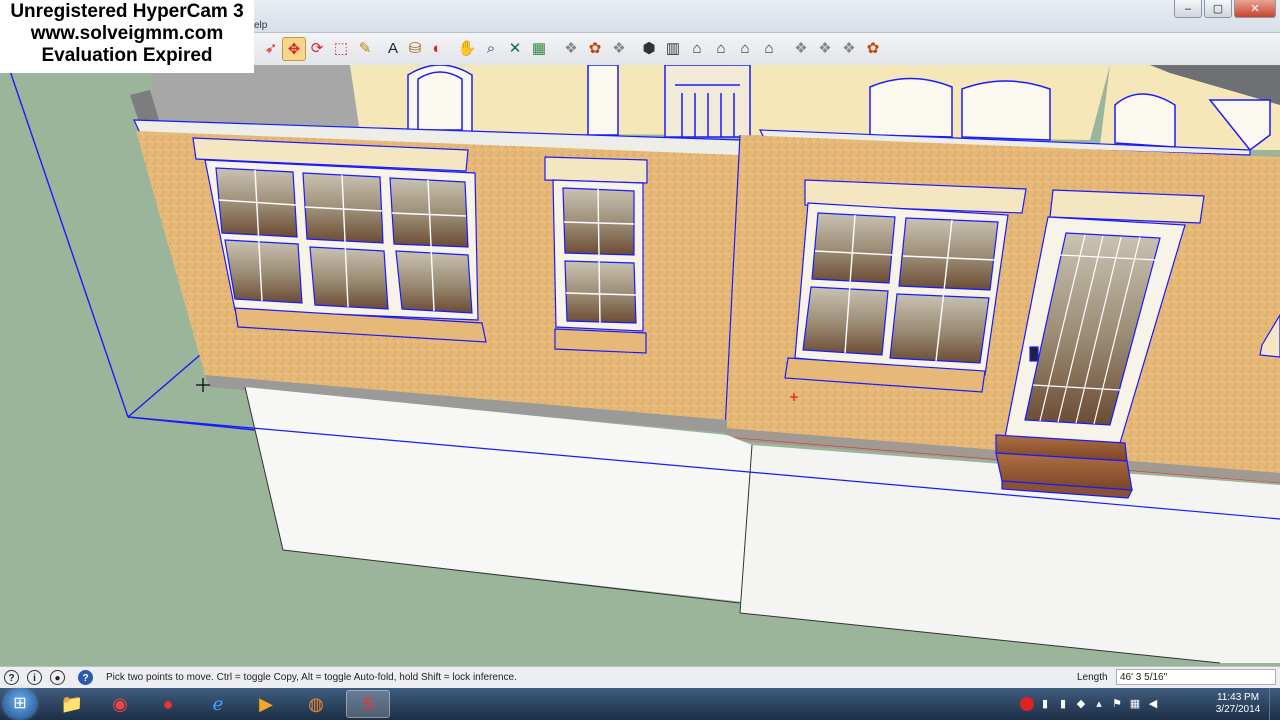 Image resolution: width=1280 pixels, height=720 pixels. Describe the element at coordinates (595, 48) in the screenshot. I see `components-icon: ✿` at that location.